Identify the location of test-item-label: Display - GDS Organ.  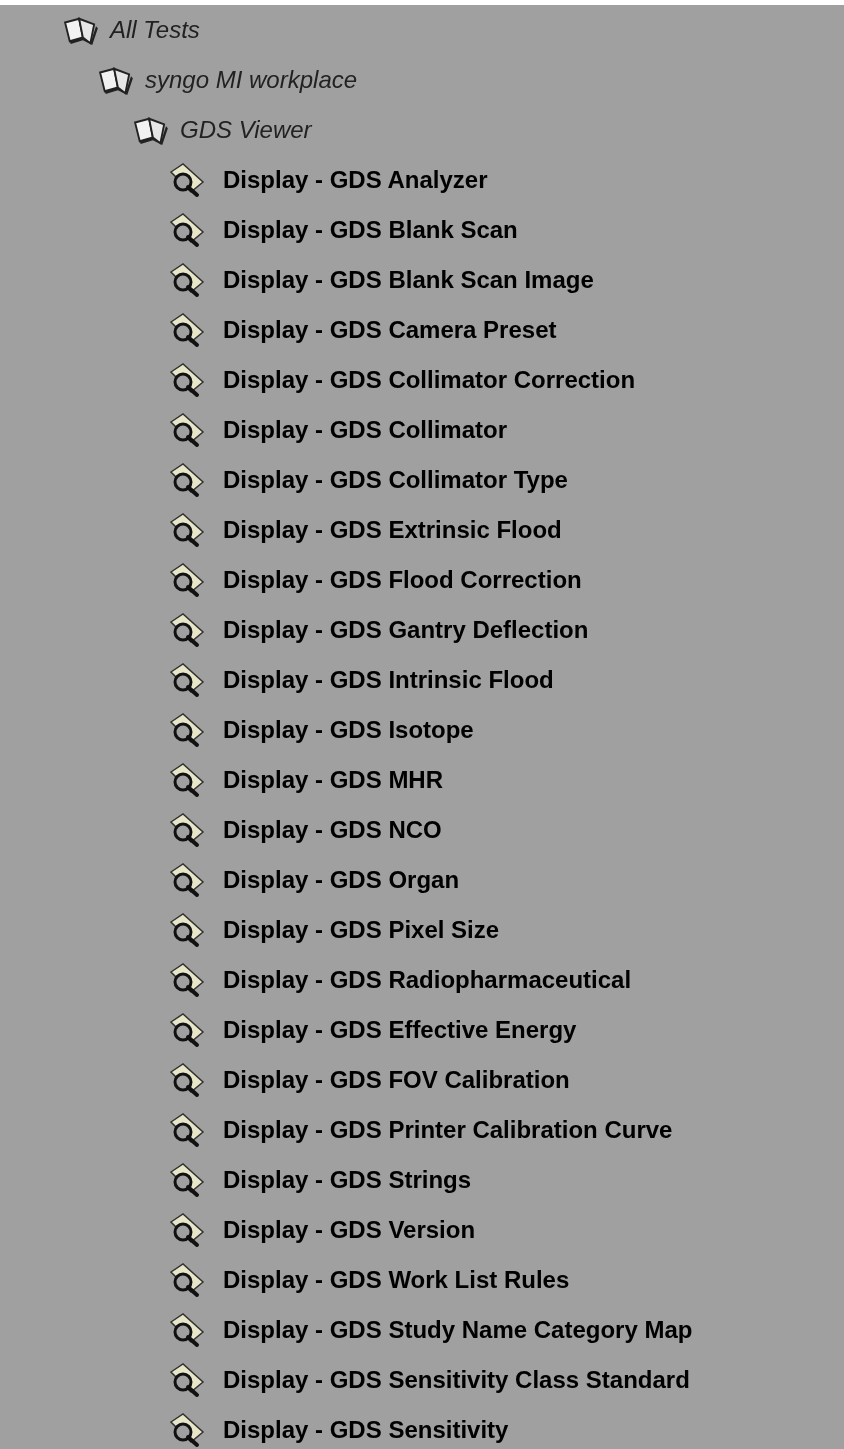
(341, 880).